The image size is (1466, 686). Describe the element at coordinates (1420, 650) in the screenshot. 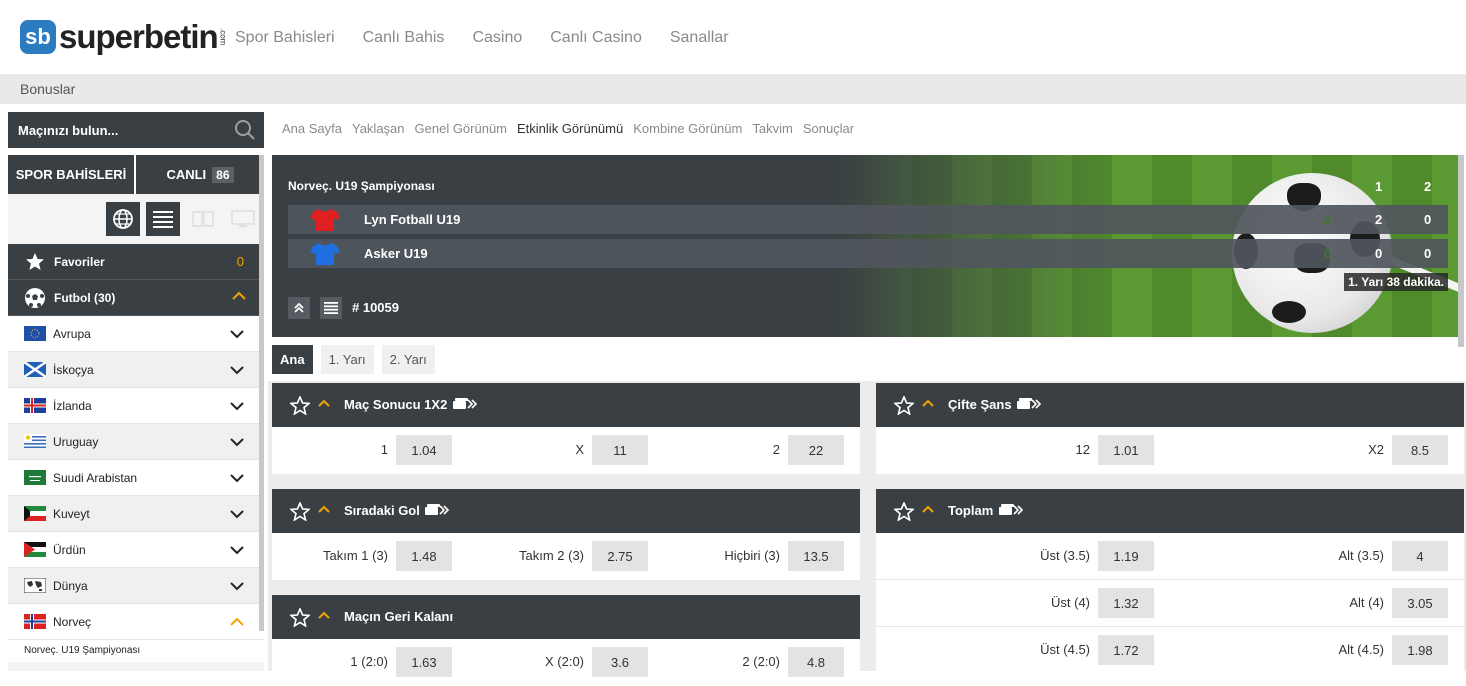

I see `odd-button: 1.98` at that location.